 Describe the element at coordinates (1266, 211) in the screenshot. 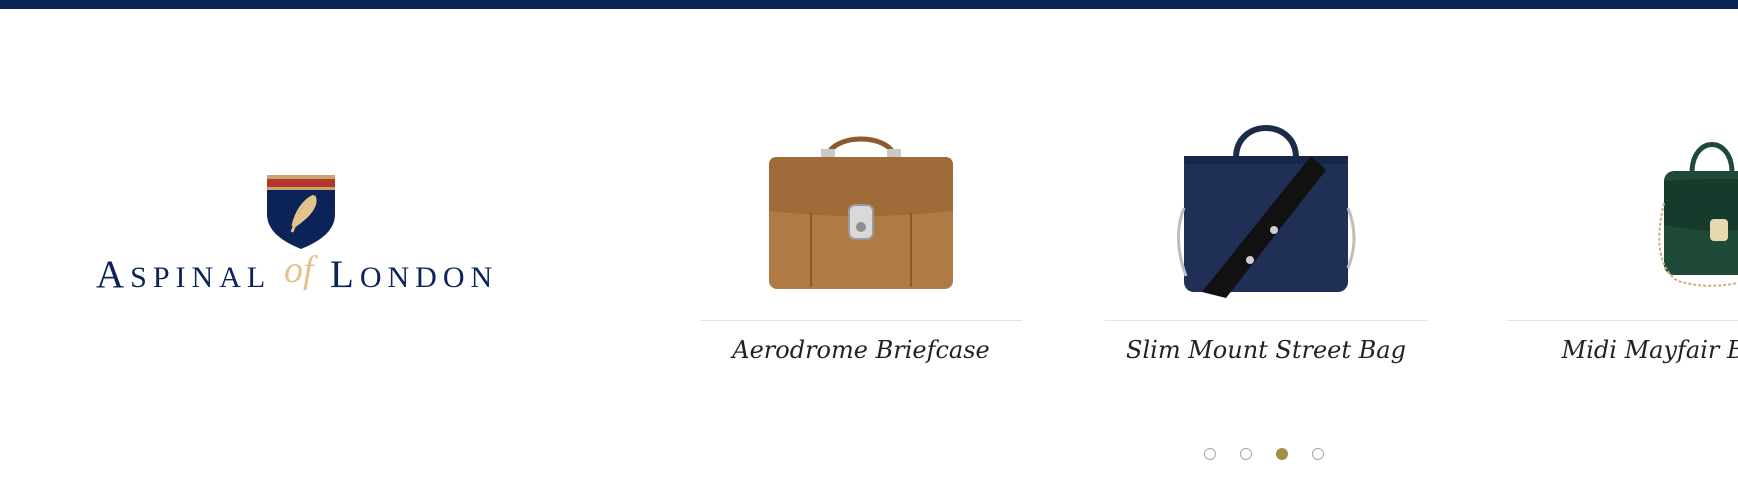

I see `laptop-bag-image-icon` at that location.